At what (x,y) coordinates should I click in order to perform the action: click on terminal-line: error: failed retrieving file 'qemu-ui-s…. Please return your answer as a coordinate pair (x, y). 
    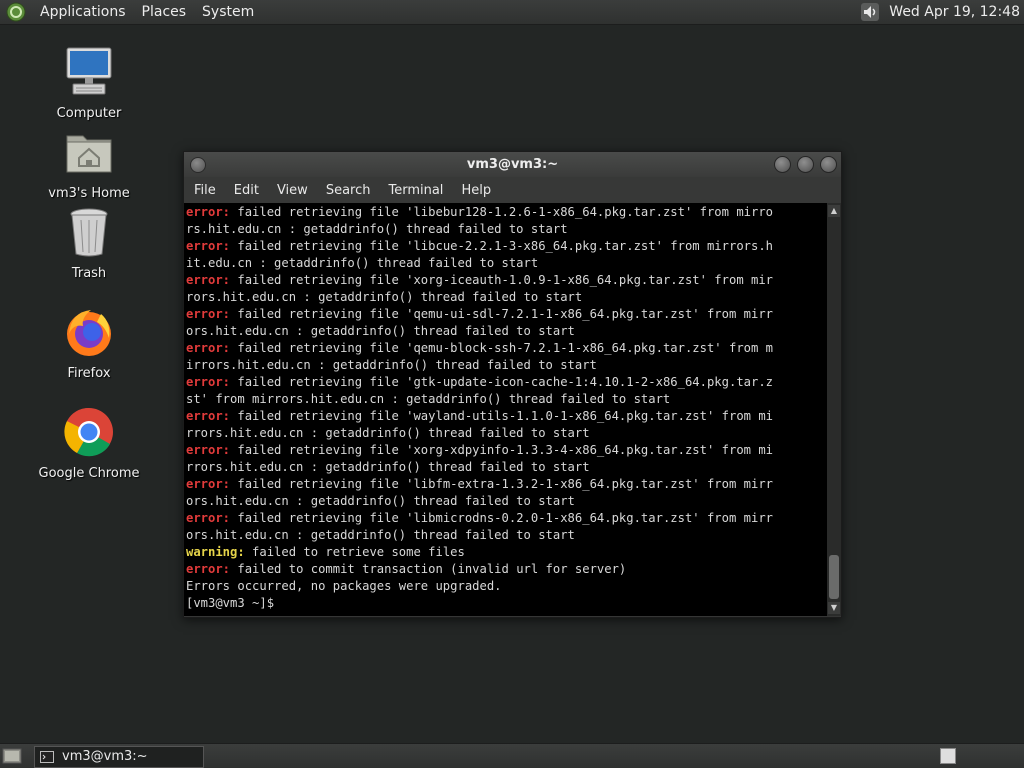
    Looking at the image, I should click on (506, 314).